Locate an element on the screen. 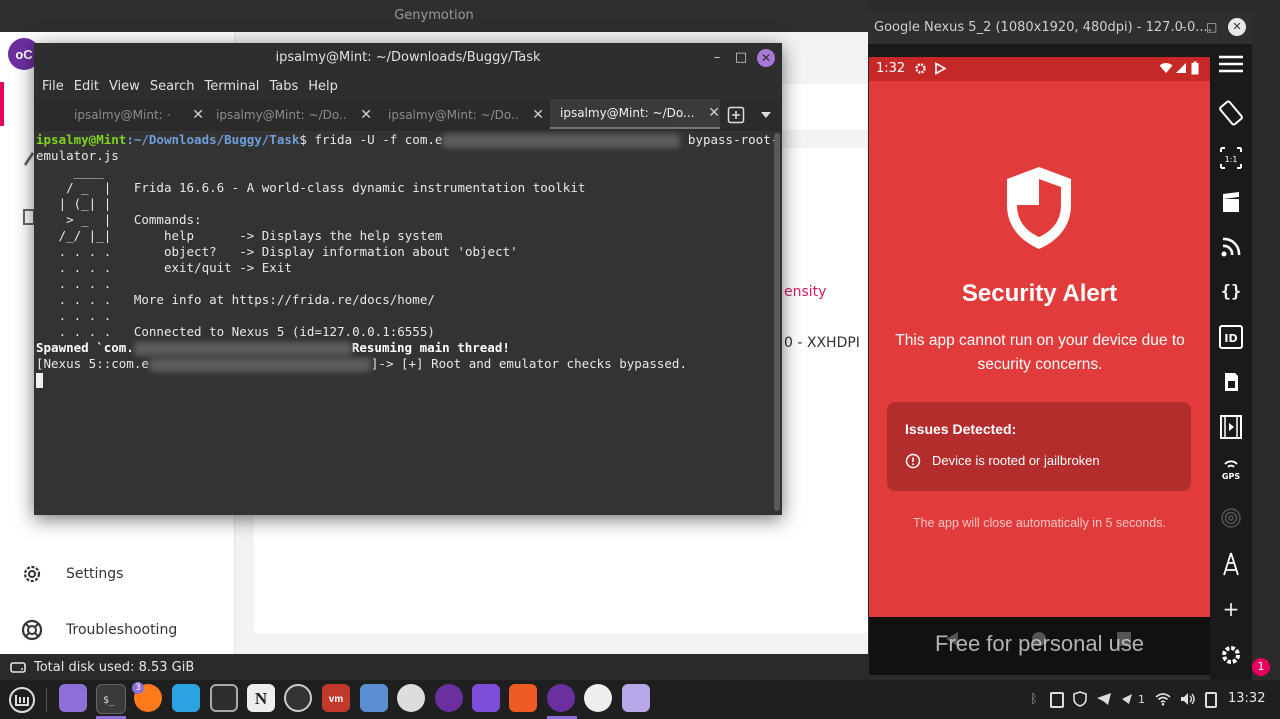  android-nav-bar: Free for personal use is located at coordinates (1039, 646).